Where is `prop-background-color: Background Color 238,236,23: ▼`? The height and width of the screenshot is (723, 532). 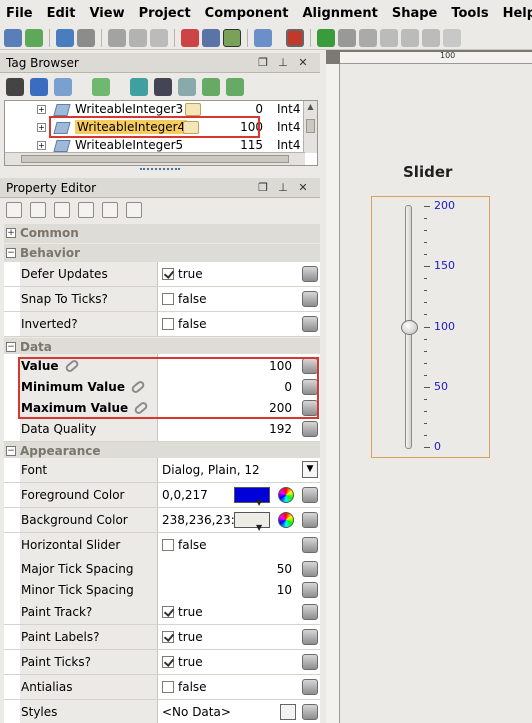
prop-background-color: Background Color 238,236,23: ▼ is located at coordinates (162, 520).